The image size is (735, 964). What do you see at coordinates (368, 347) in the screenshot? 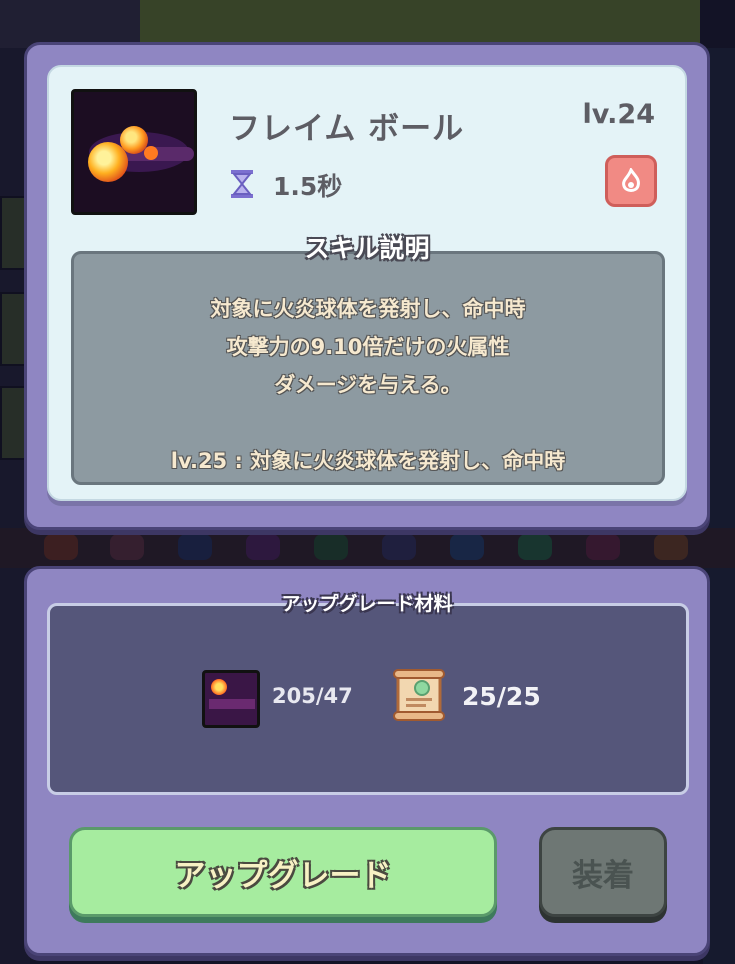
I see `description-line: 攻撃力の9.10倍だけの火属性` at bounding box center [368, 347].